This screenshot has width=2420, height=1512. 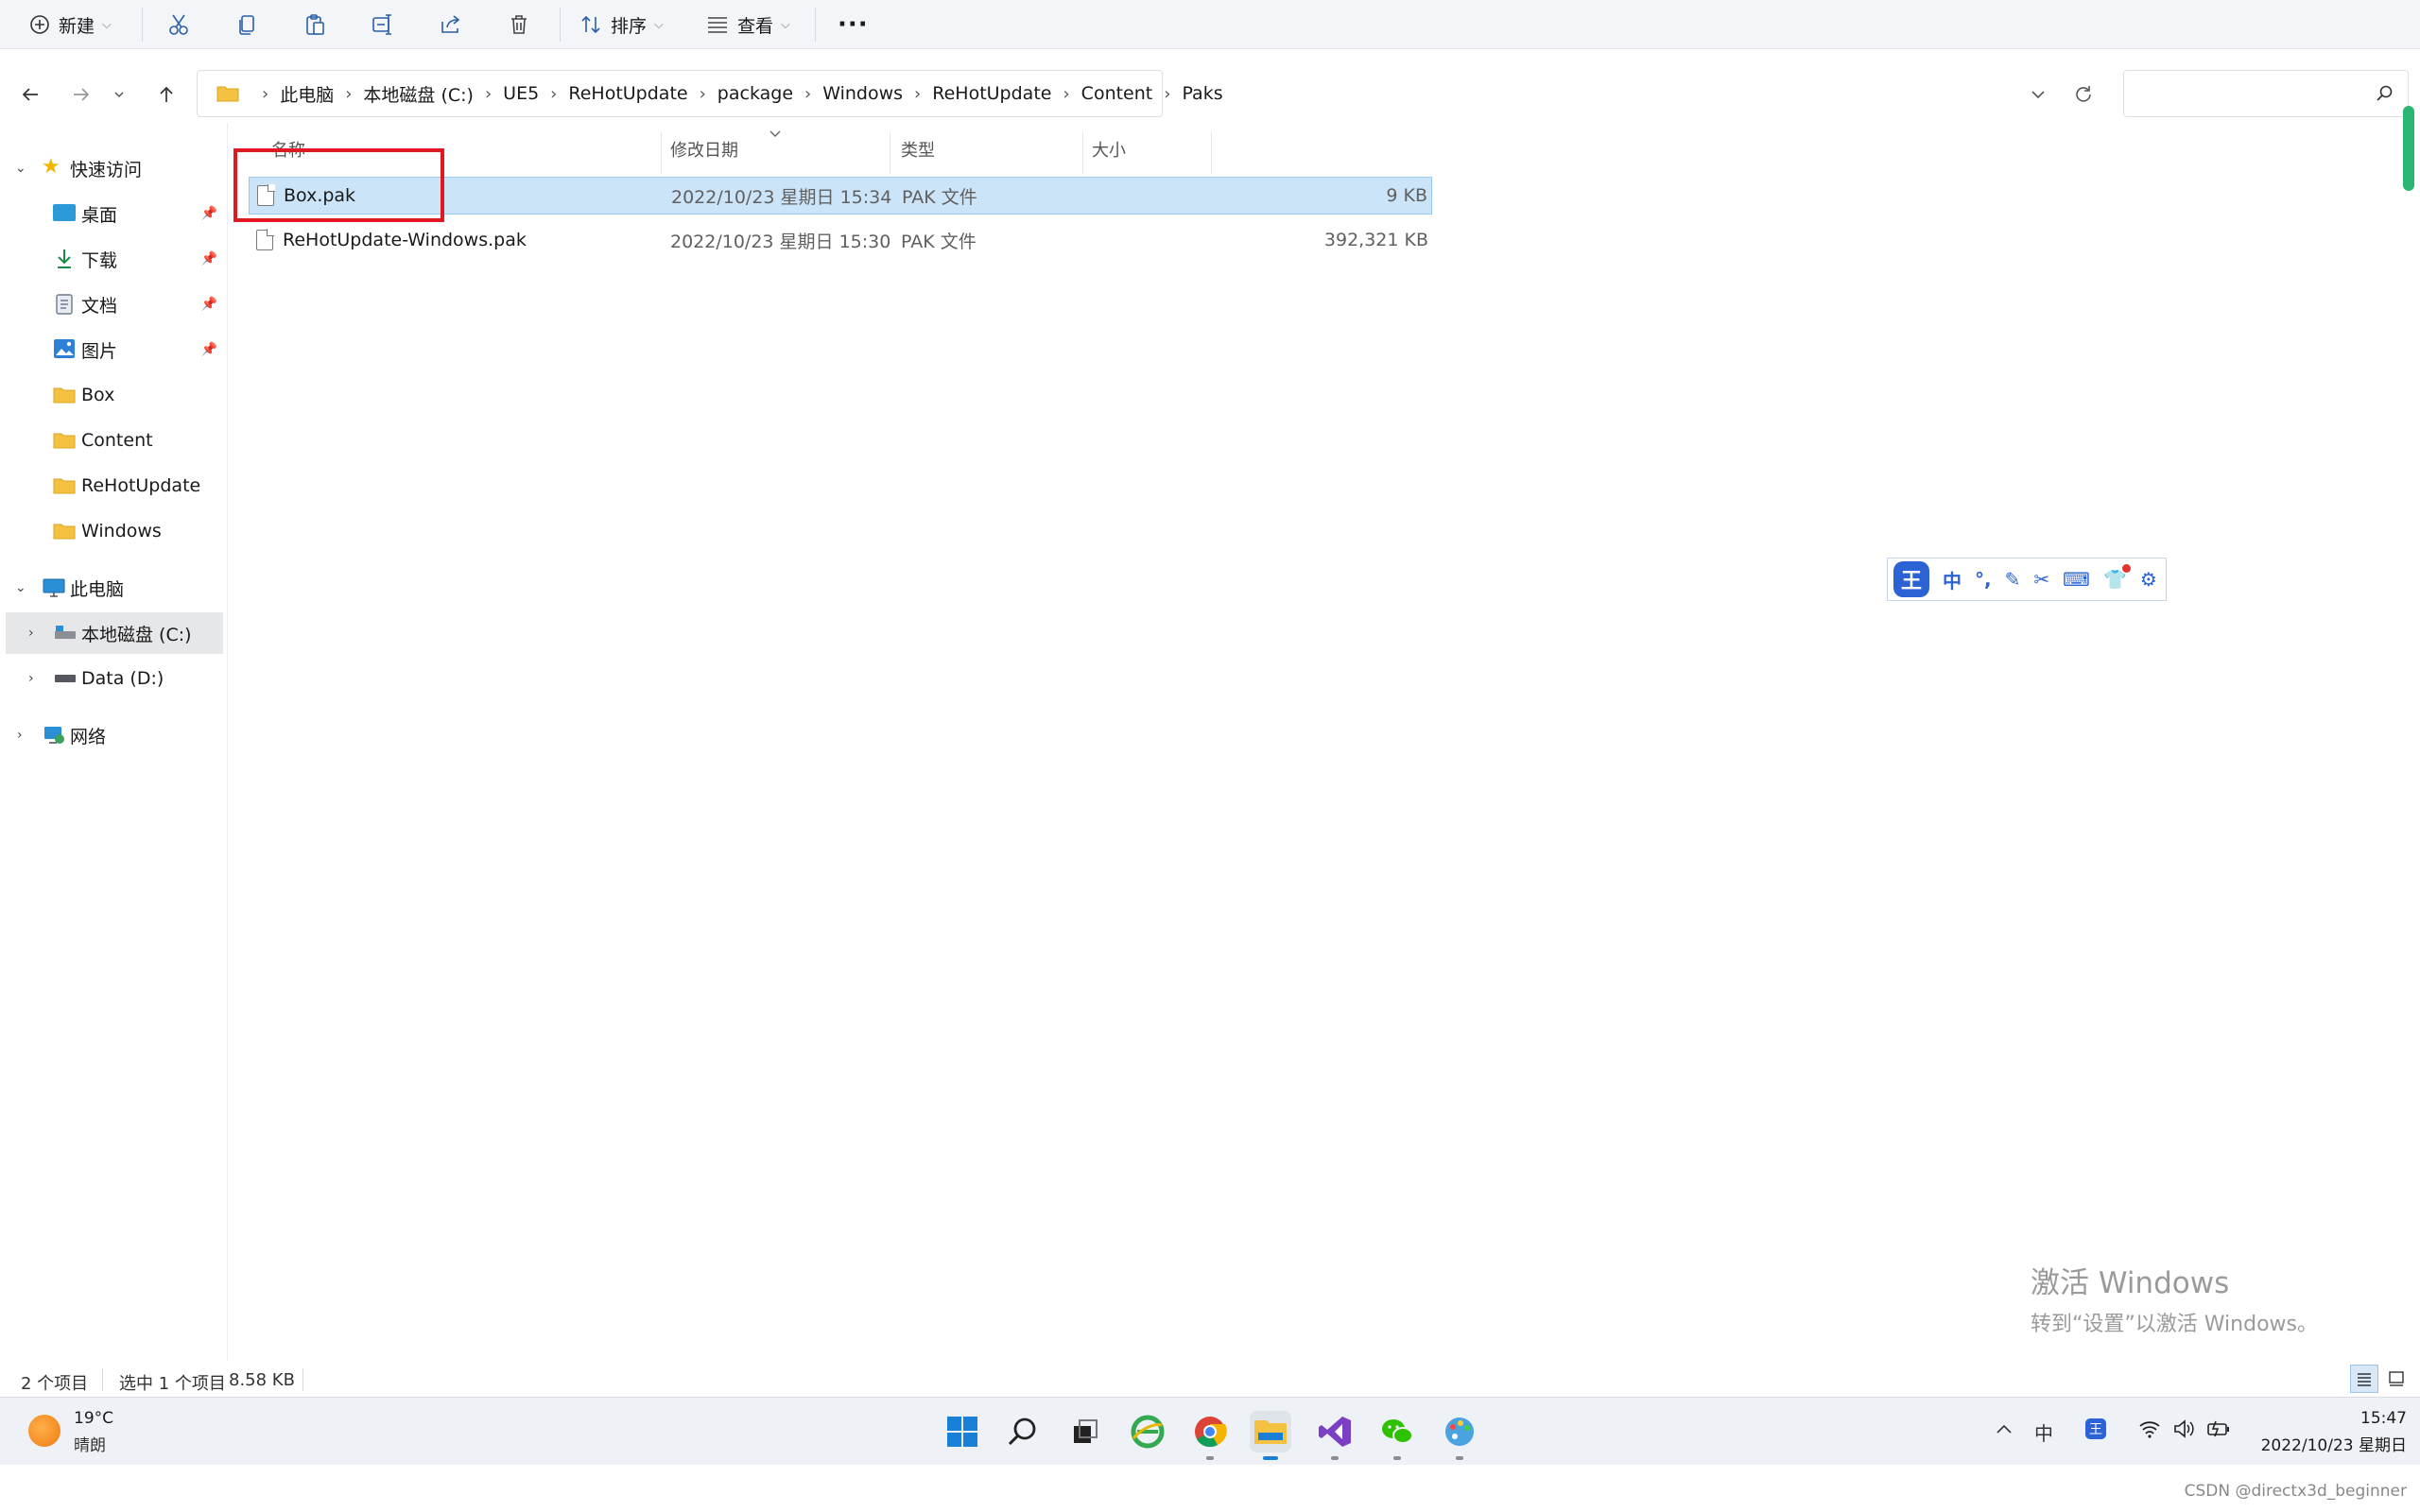 What do you see at coordinates (2005, 1429) in the screenshot?
I see `chevron-up-icon` at bounding box center [2005, 1429].